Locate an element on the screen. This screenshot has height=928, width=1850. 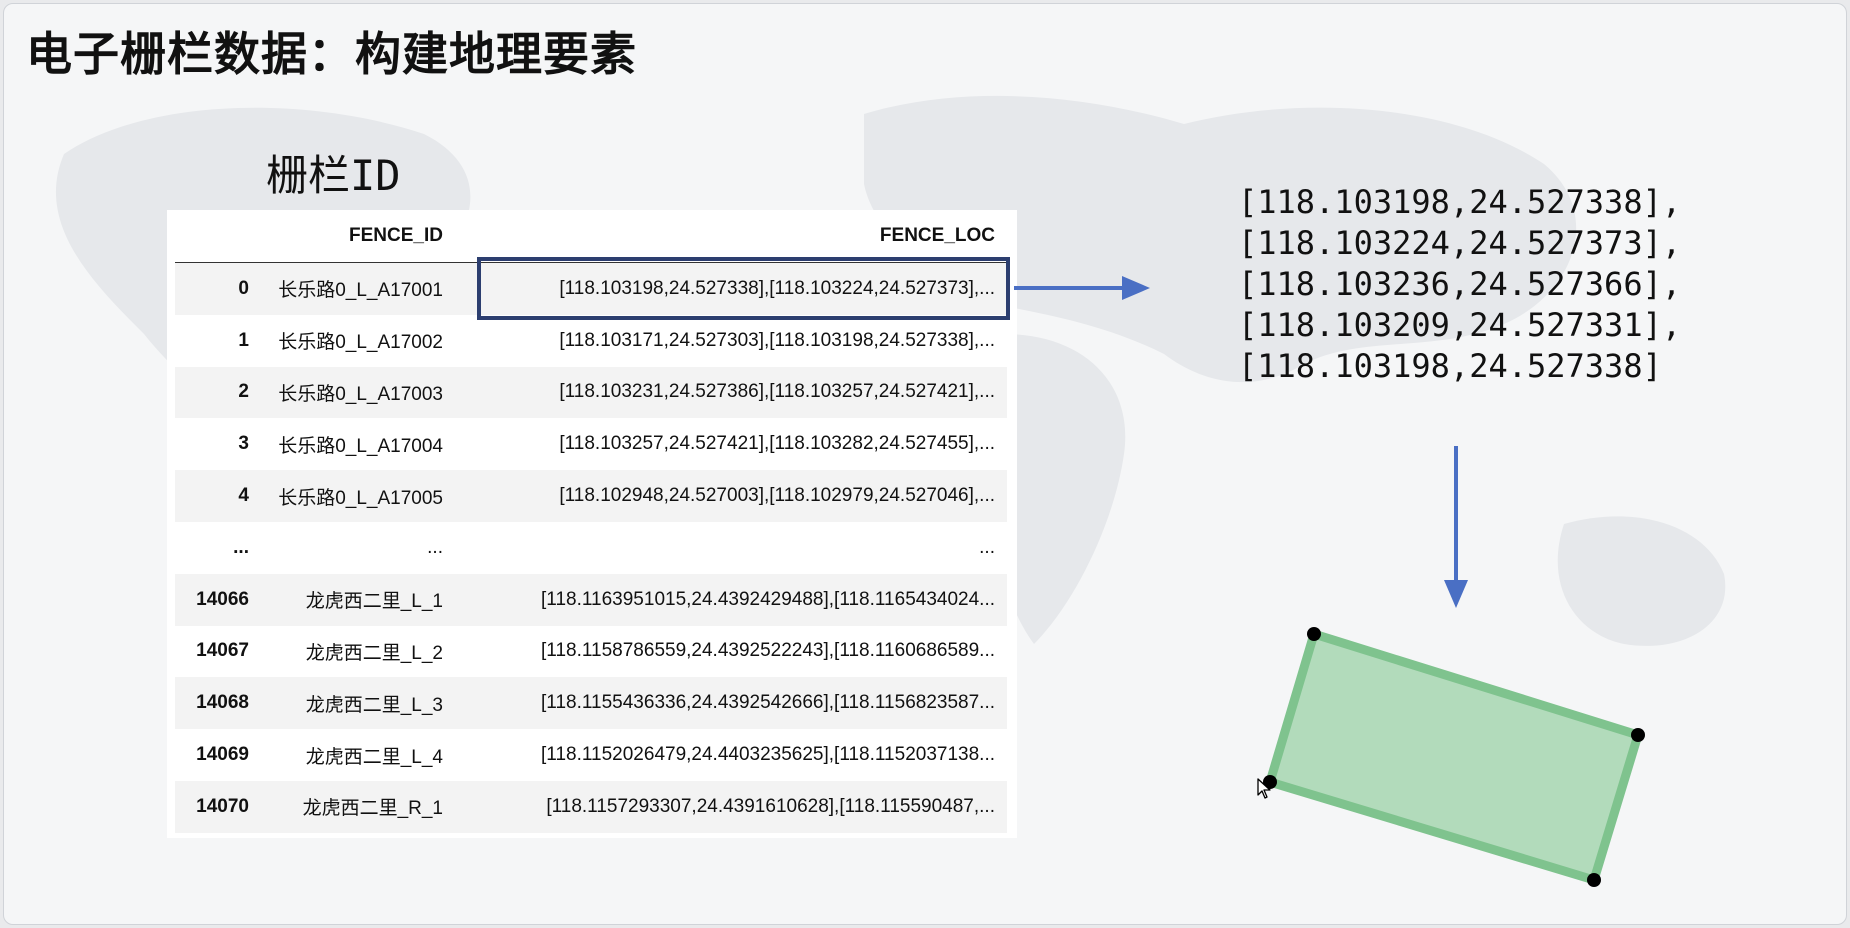
arrow-down-icon is located at coordinates (1456, 527).